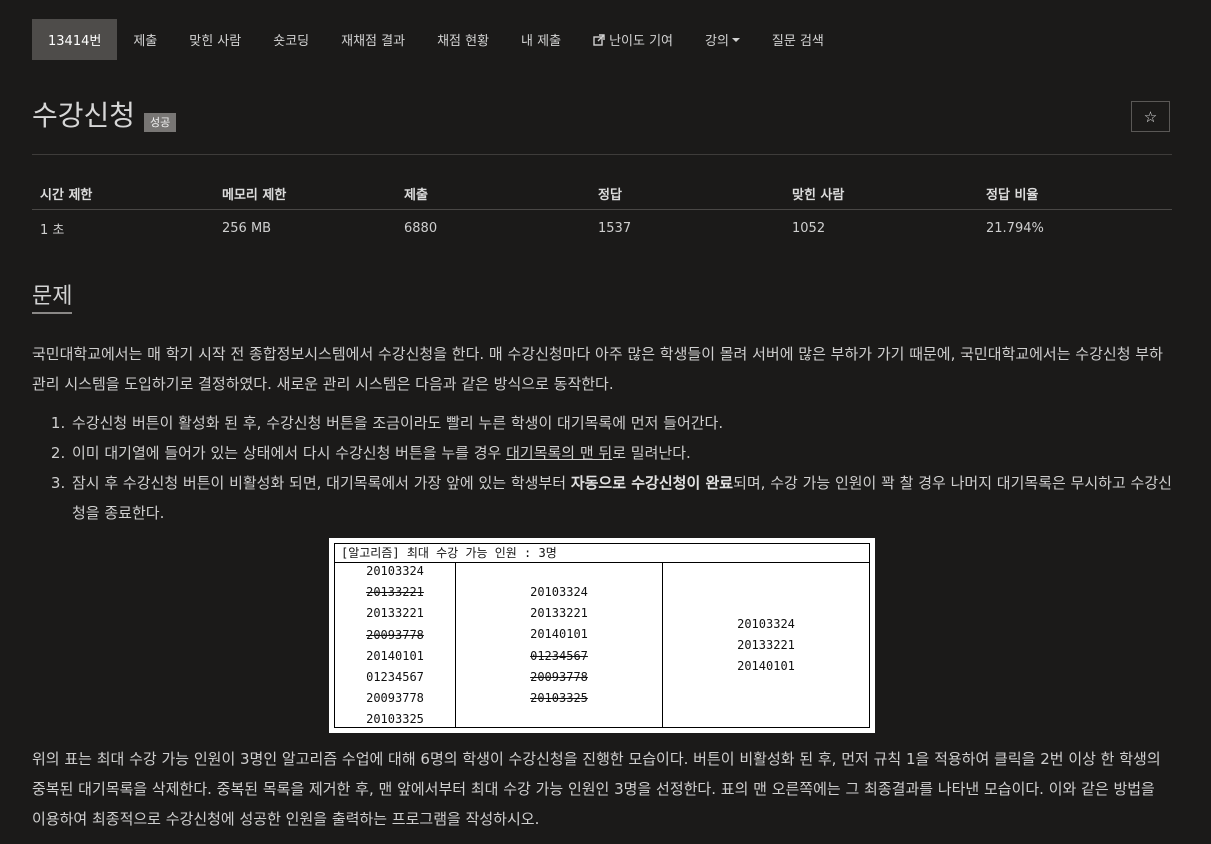 The height and width of the screenshot is (844, 1211). I want to click on nav-label: 제출, so click(145, 41).